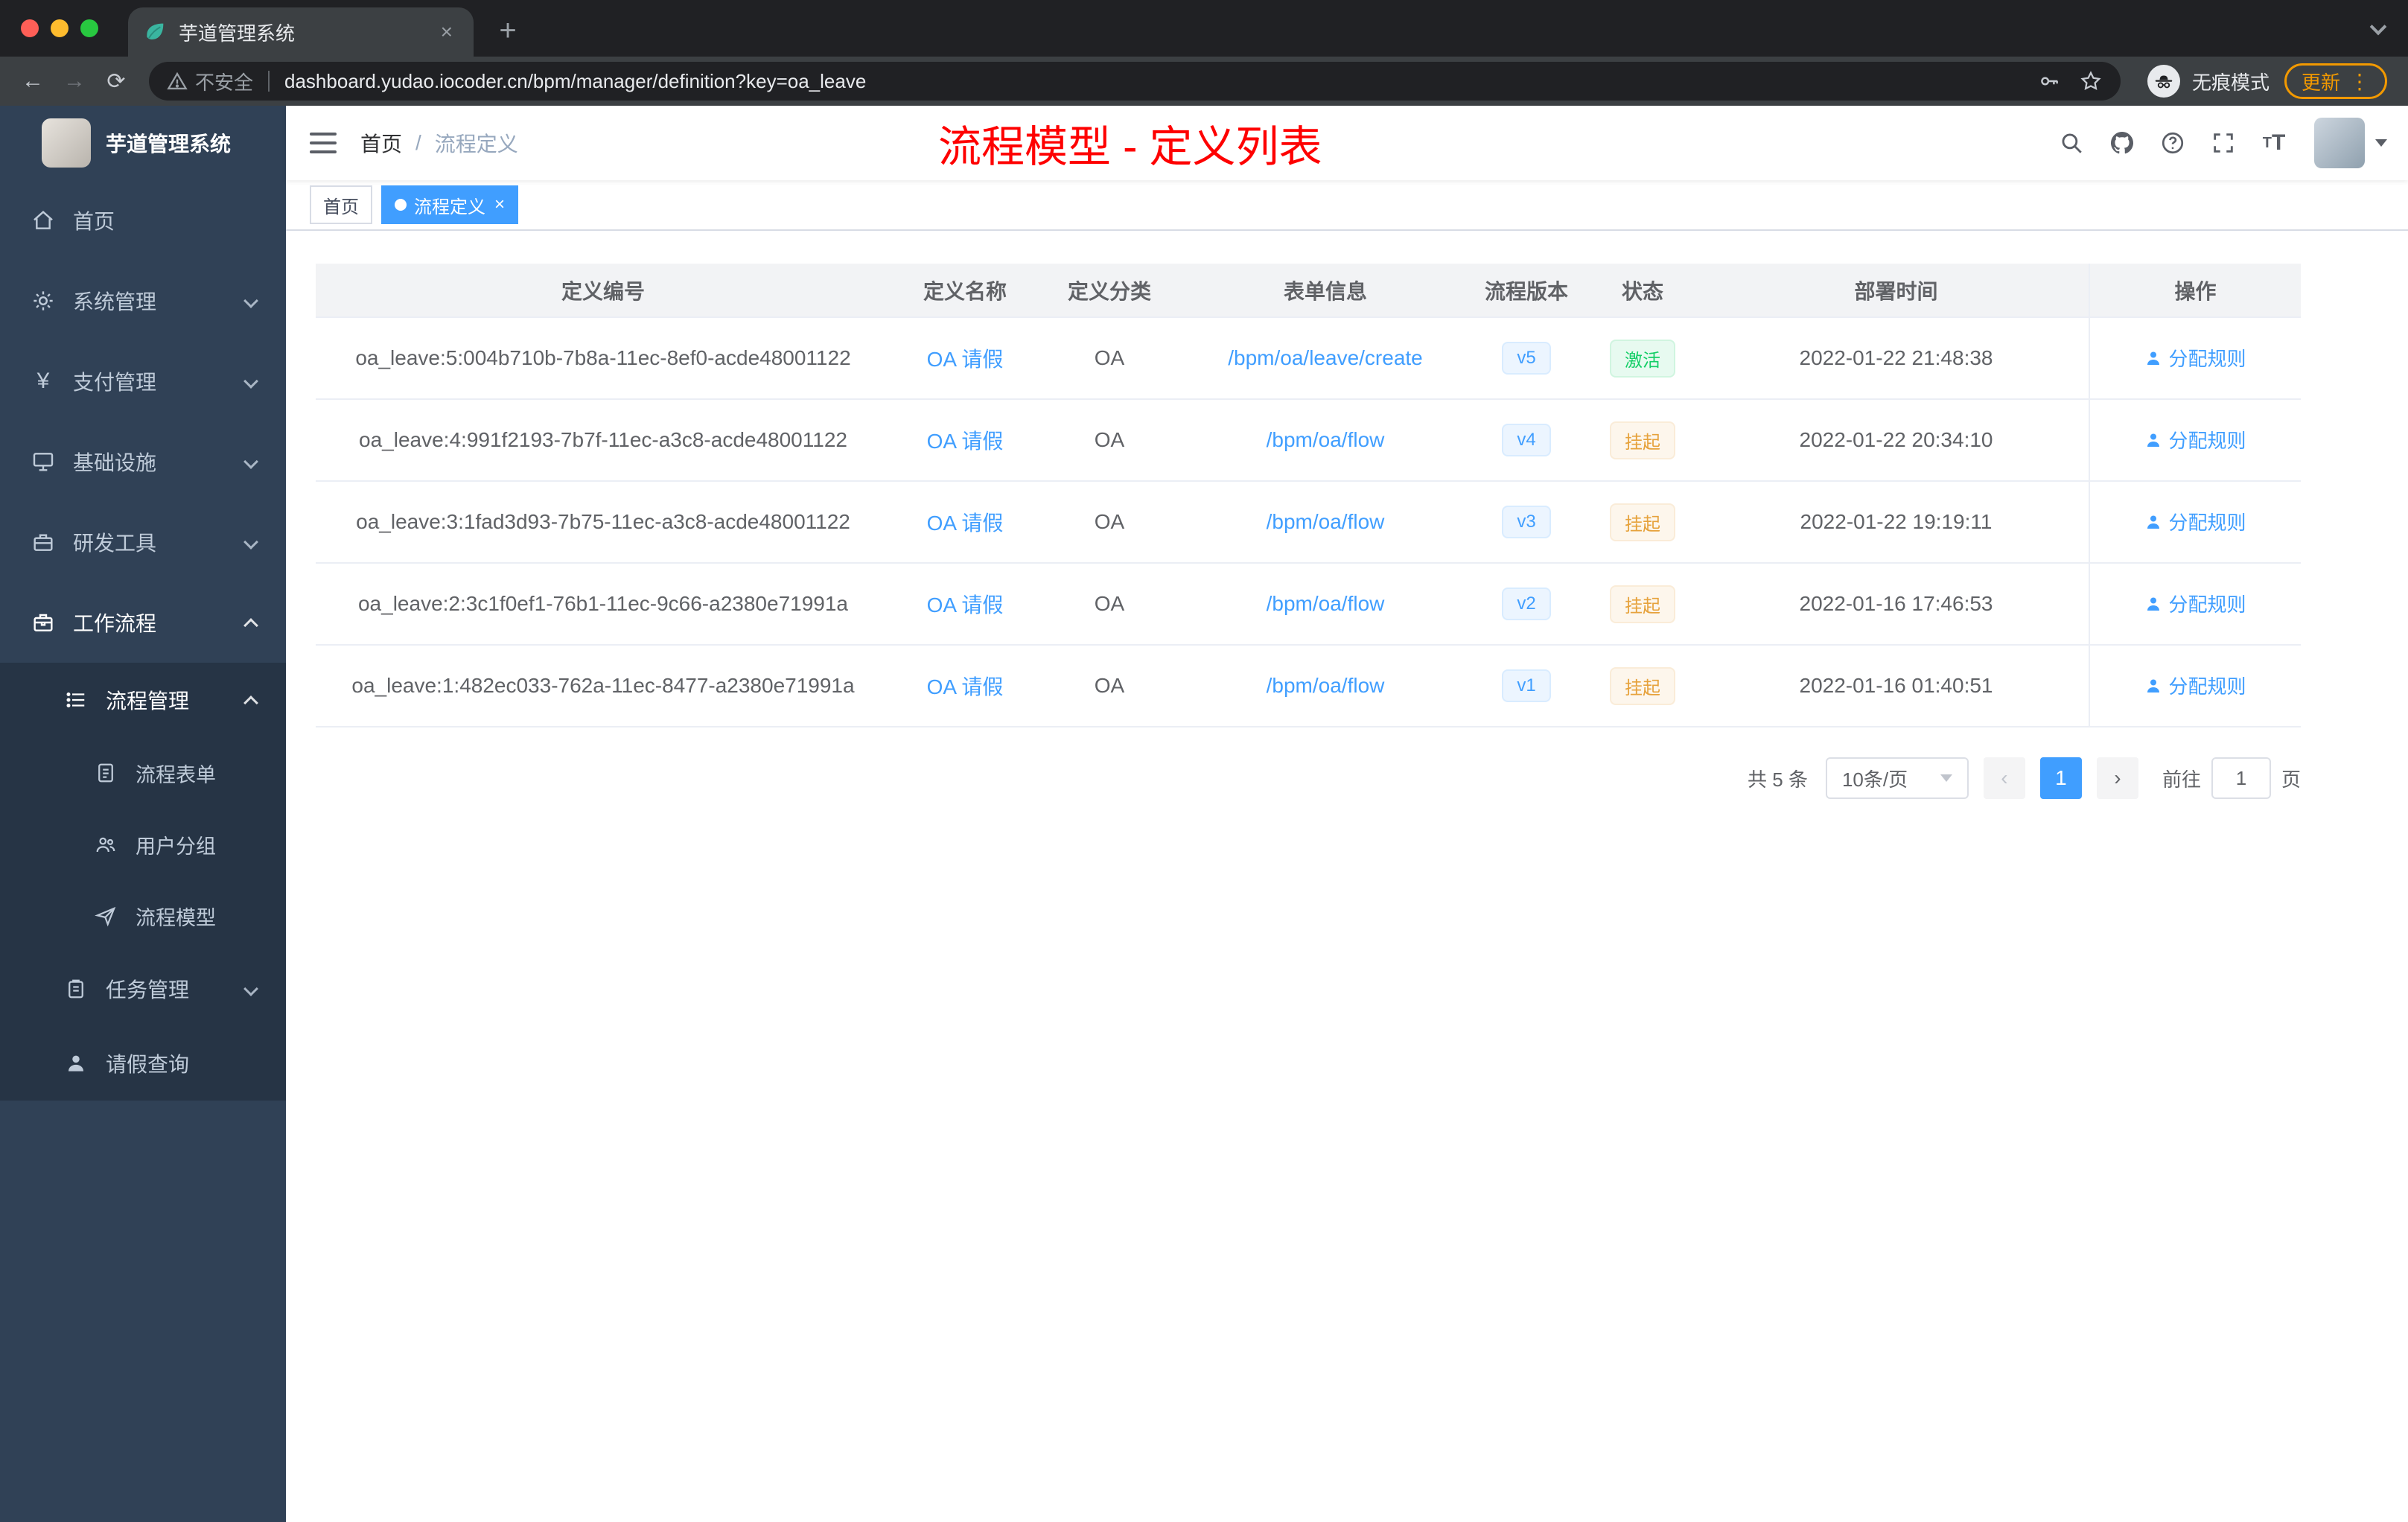 This screenshot has width=2408, height=1522. Describe the element at coordinates (143, 381) in the screenshot. I see `sidebar-item-payment-management: ¥ 支付管理` at that location.